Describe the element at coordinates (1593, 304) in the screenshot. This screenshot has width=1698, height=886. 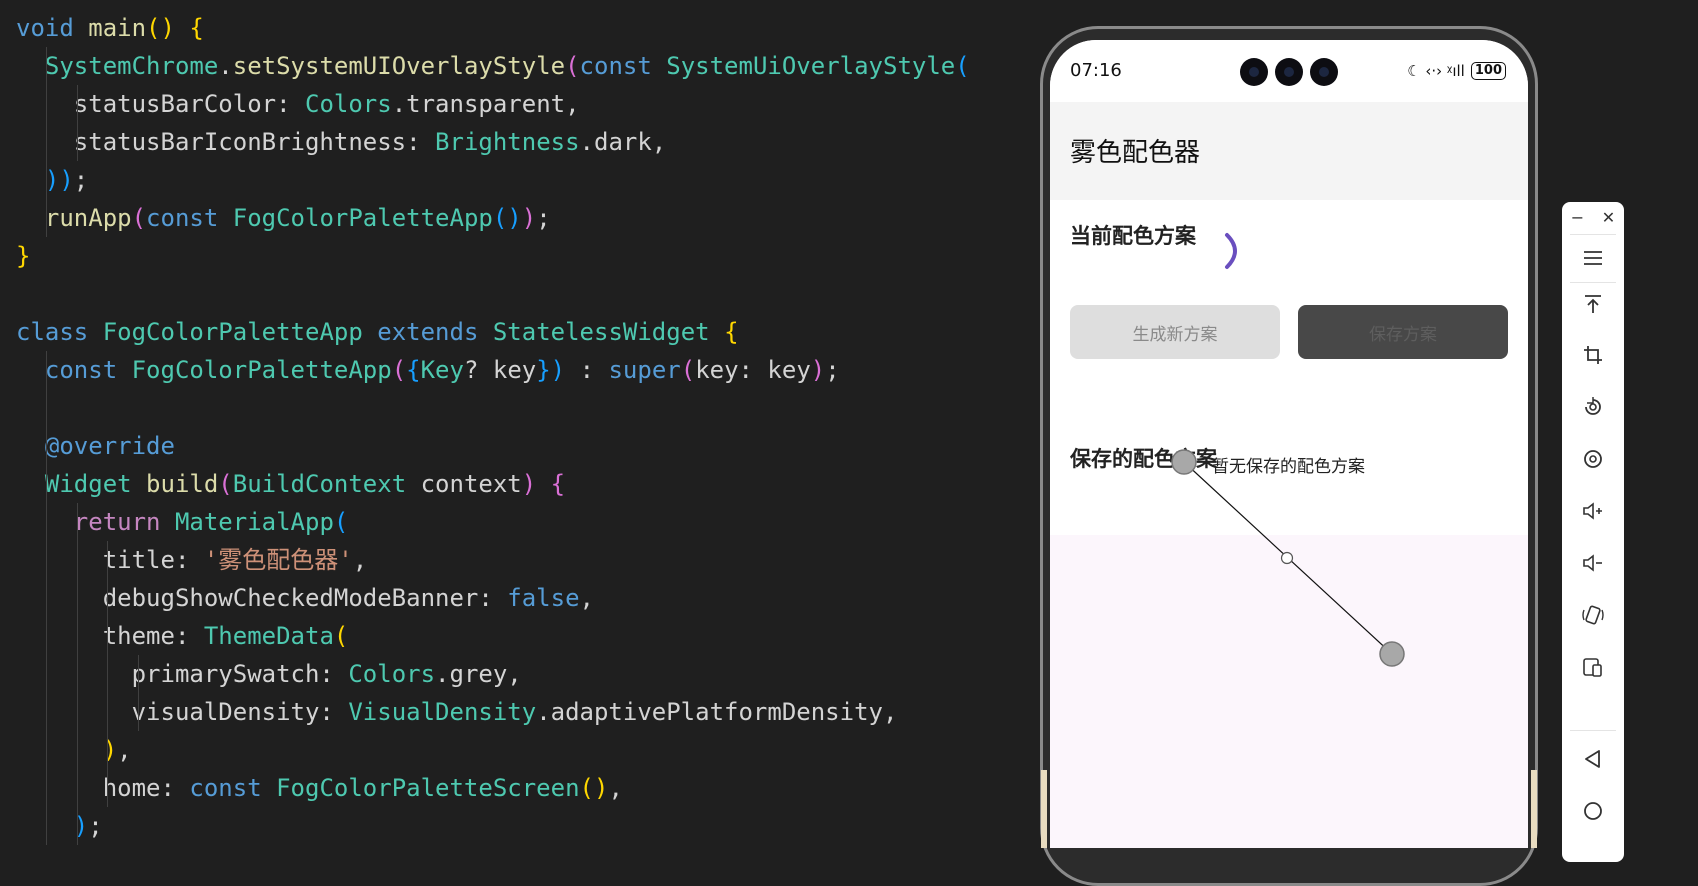
I see `pin-top-icon` at that location.